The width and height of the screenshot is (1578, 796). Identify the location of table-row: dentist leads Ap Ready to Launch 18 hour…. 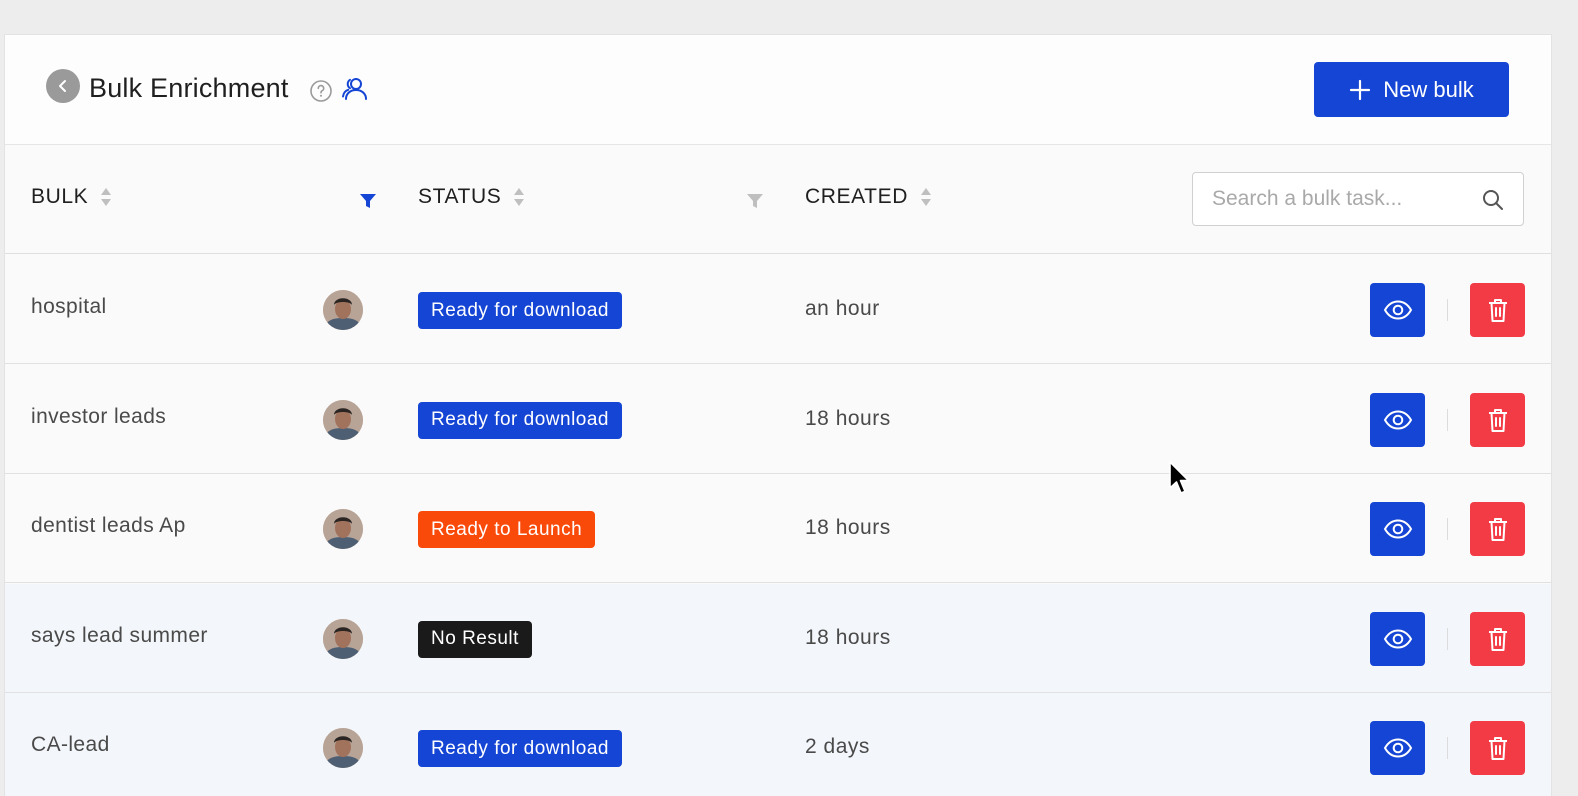
(778, 528).